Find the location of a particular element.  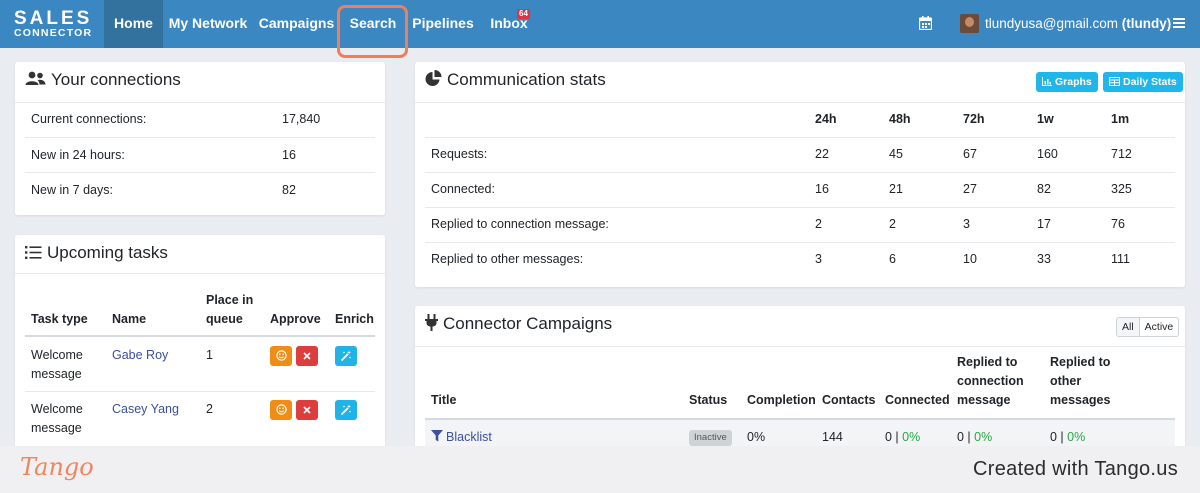

header-line: Replied to is located at coordinates (987, 362).